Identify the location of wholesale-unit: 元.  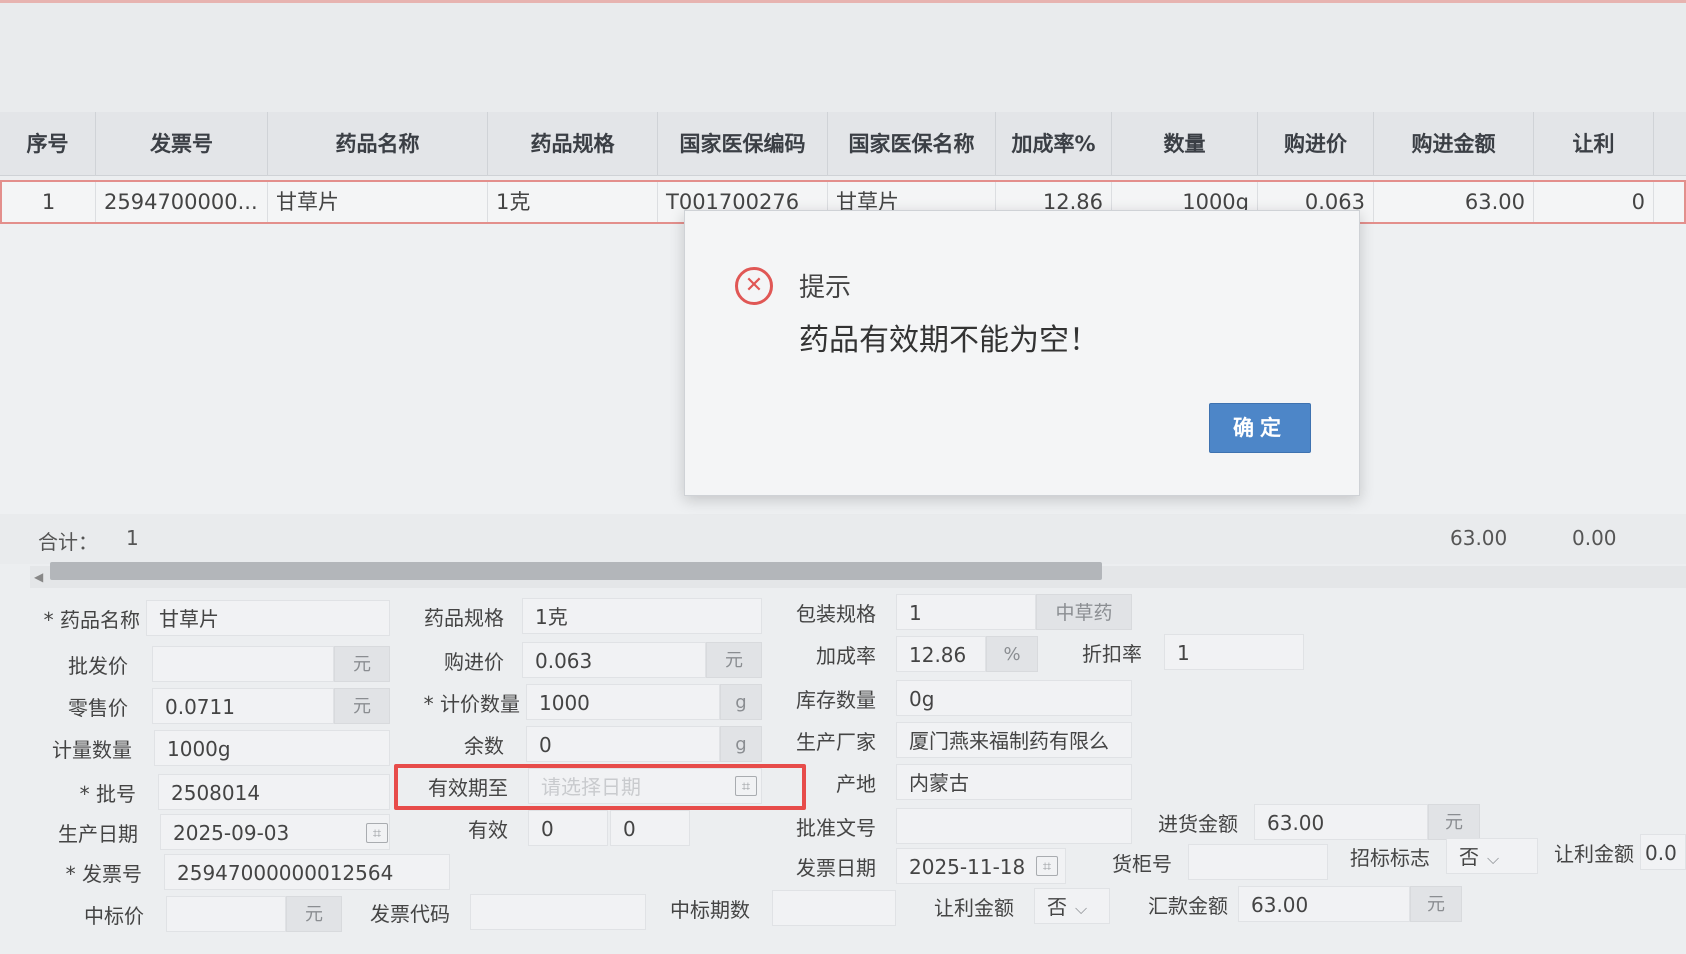
(362, 664).